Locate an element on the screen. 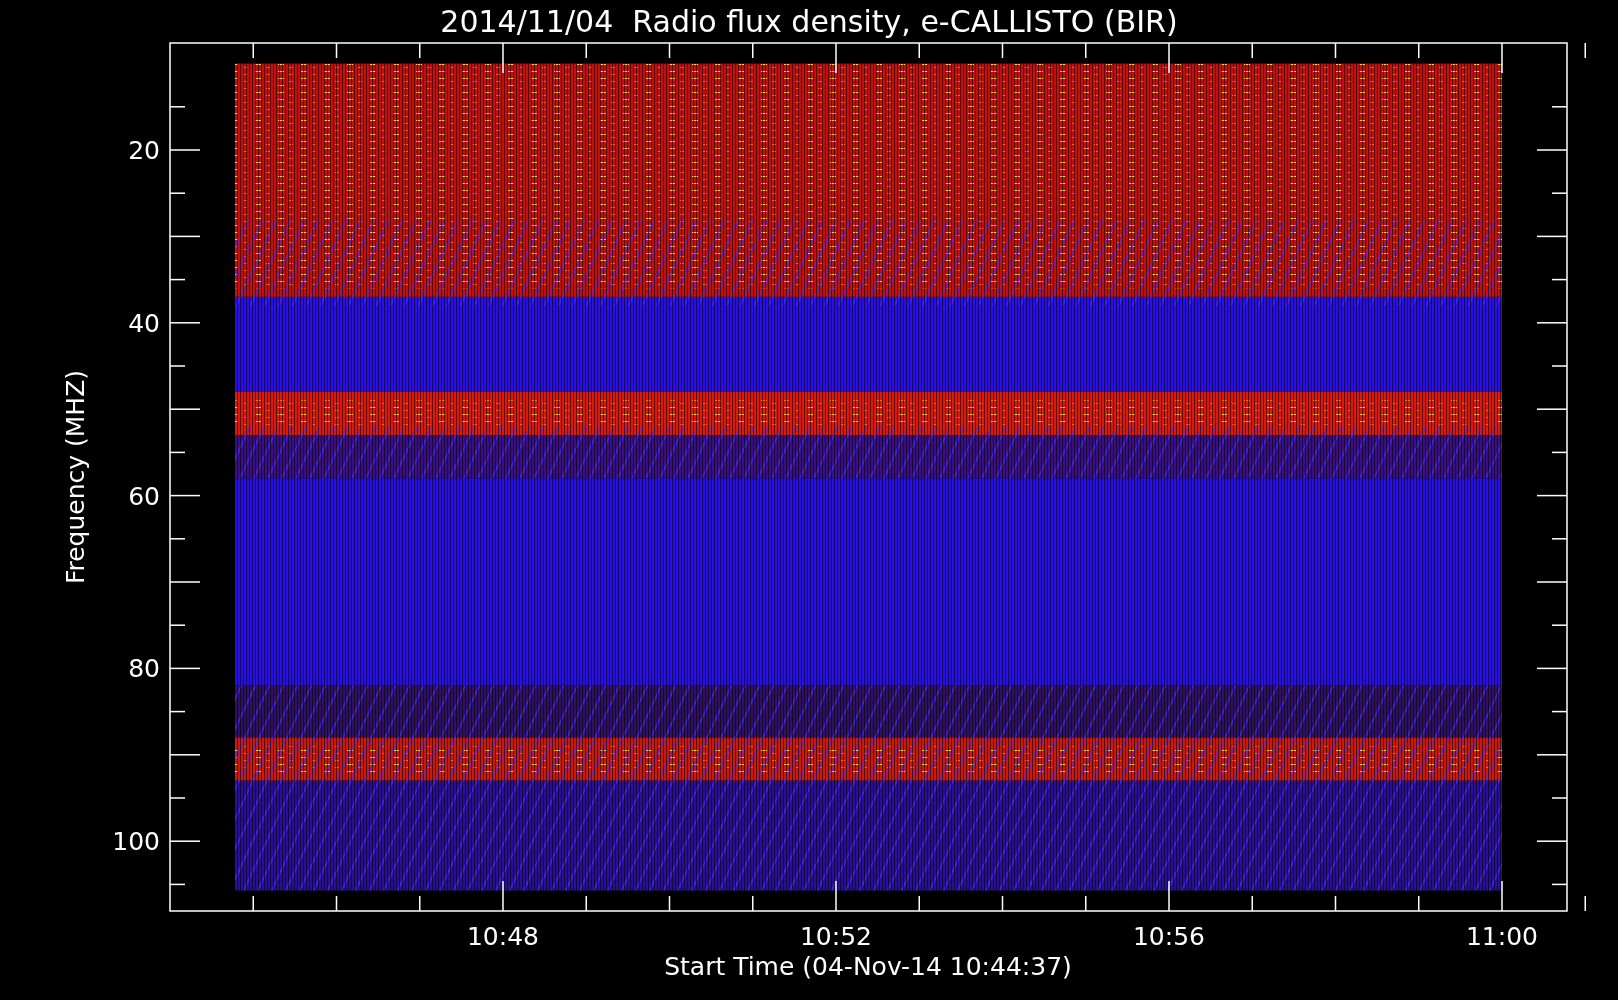 Image resolution: width=1618 pixels, height=1000 pixels. y-tick-label: 40 is located at coordinates (144, 323).